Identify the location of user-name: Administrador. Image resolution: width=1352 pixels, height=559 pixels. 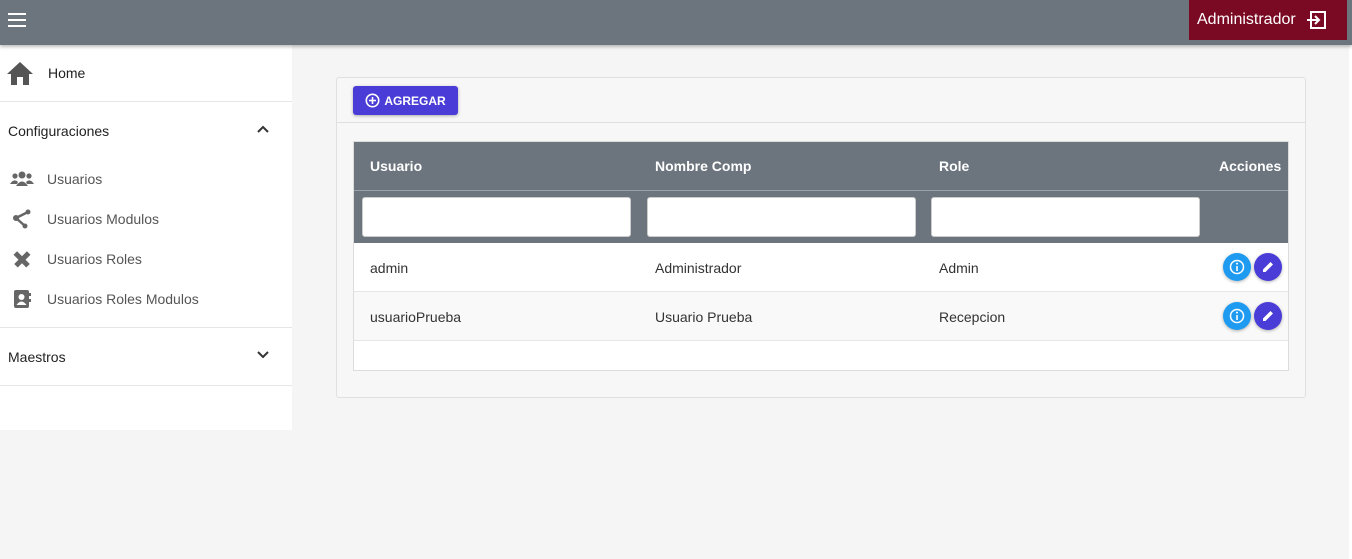
(1246, 19).